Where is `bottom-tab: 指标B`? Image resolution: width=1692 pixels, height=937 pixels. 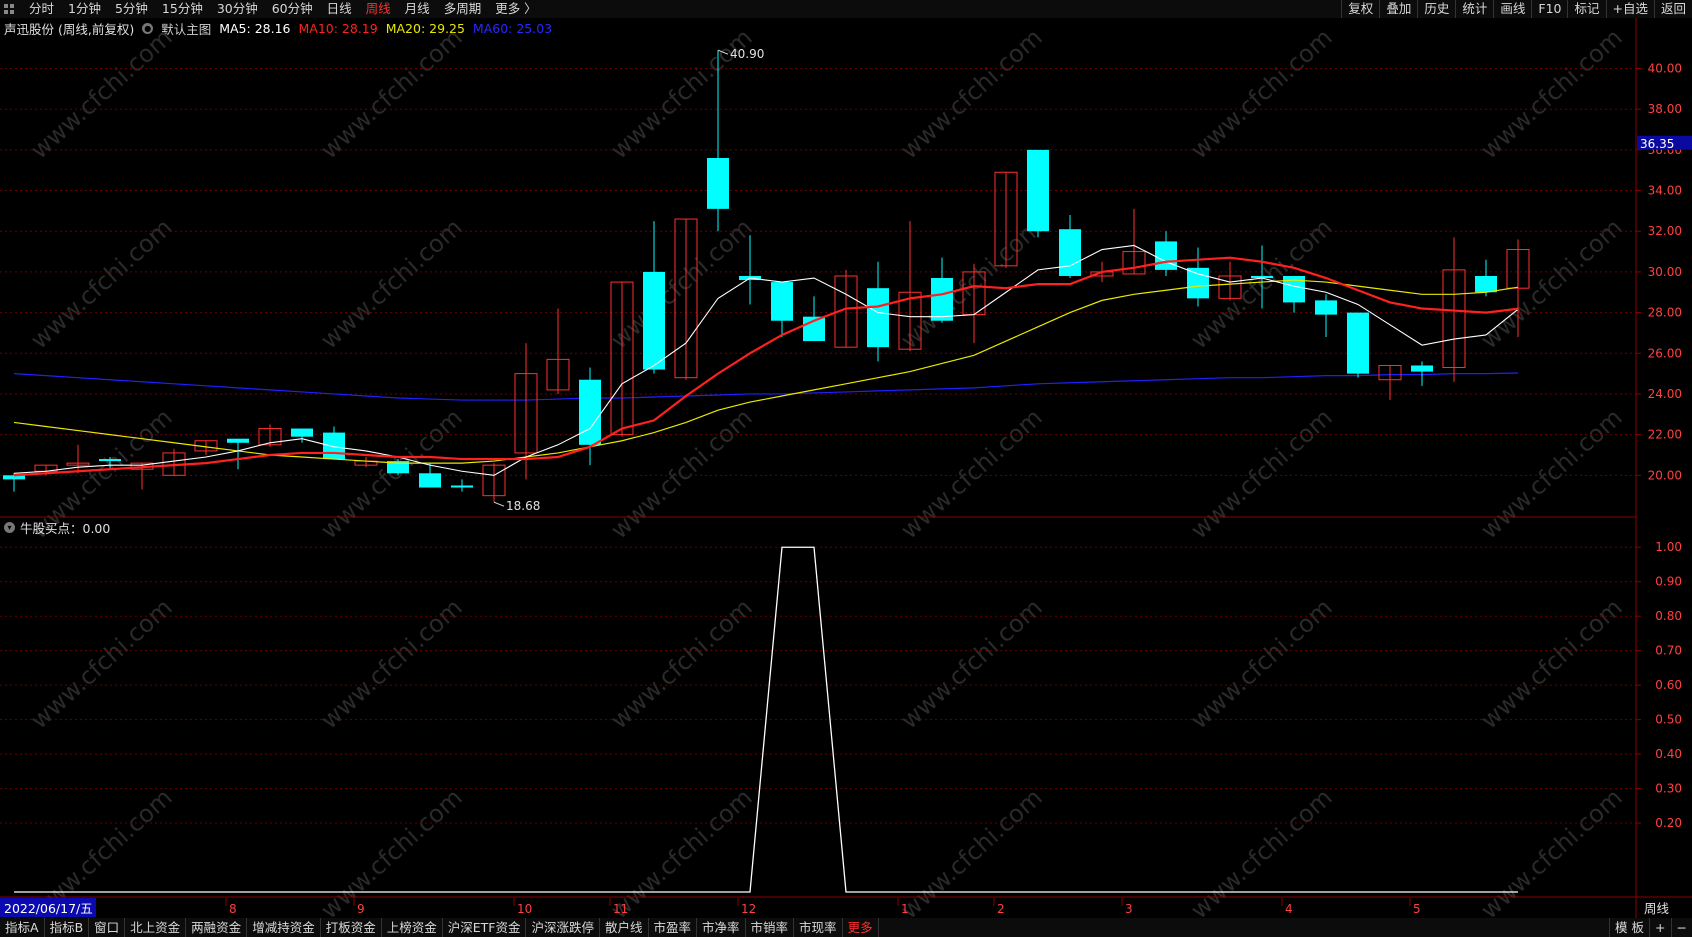
bottom-tab: 指标B is located at coordinates (67, 927).